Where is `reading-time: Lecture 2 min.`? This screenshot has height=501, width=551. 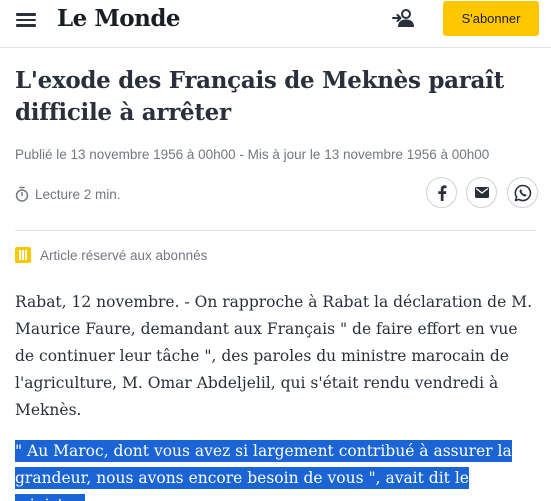 reading-time: Lecture 2 min. is located at coordinates (68, 194).